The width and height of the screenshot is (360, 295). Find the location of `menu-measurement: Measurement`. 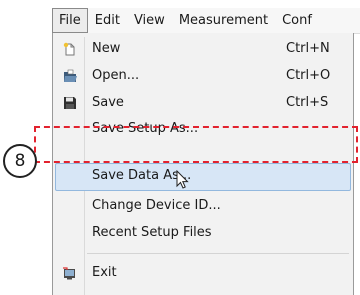

menu-measurement: Measurement is located at coordinates (223, 20).